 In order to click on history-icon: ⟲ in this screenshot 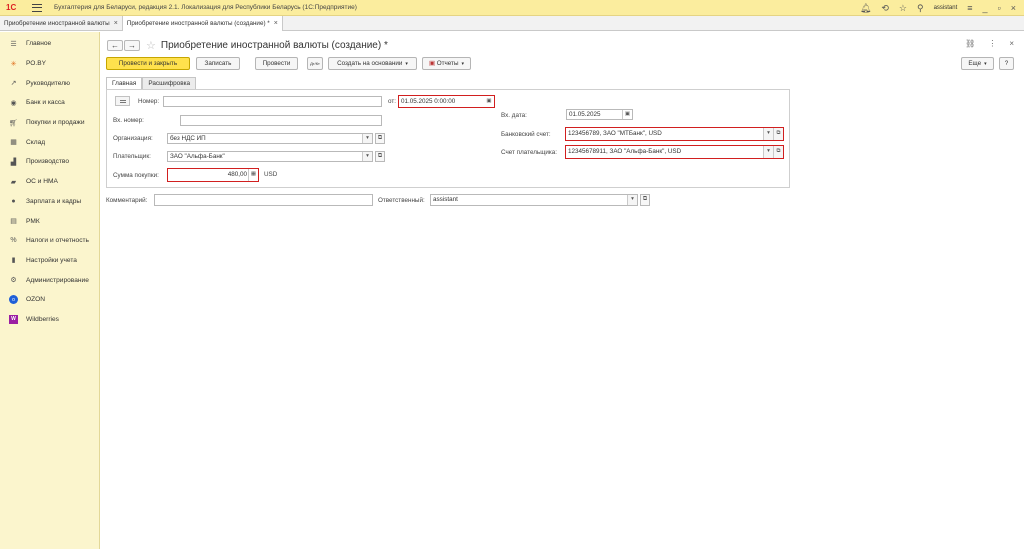, I will do `click(885, 8)`.